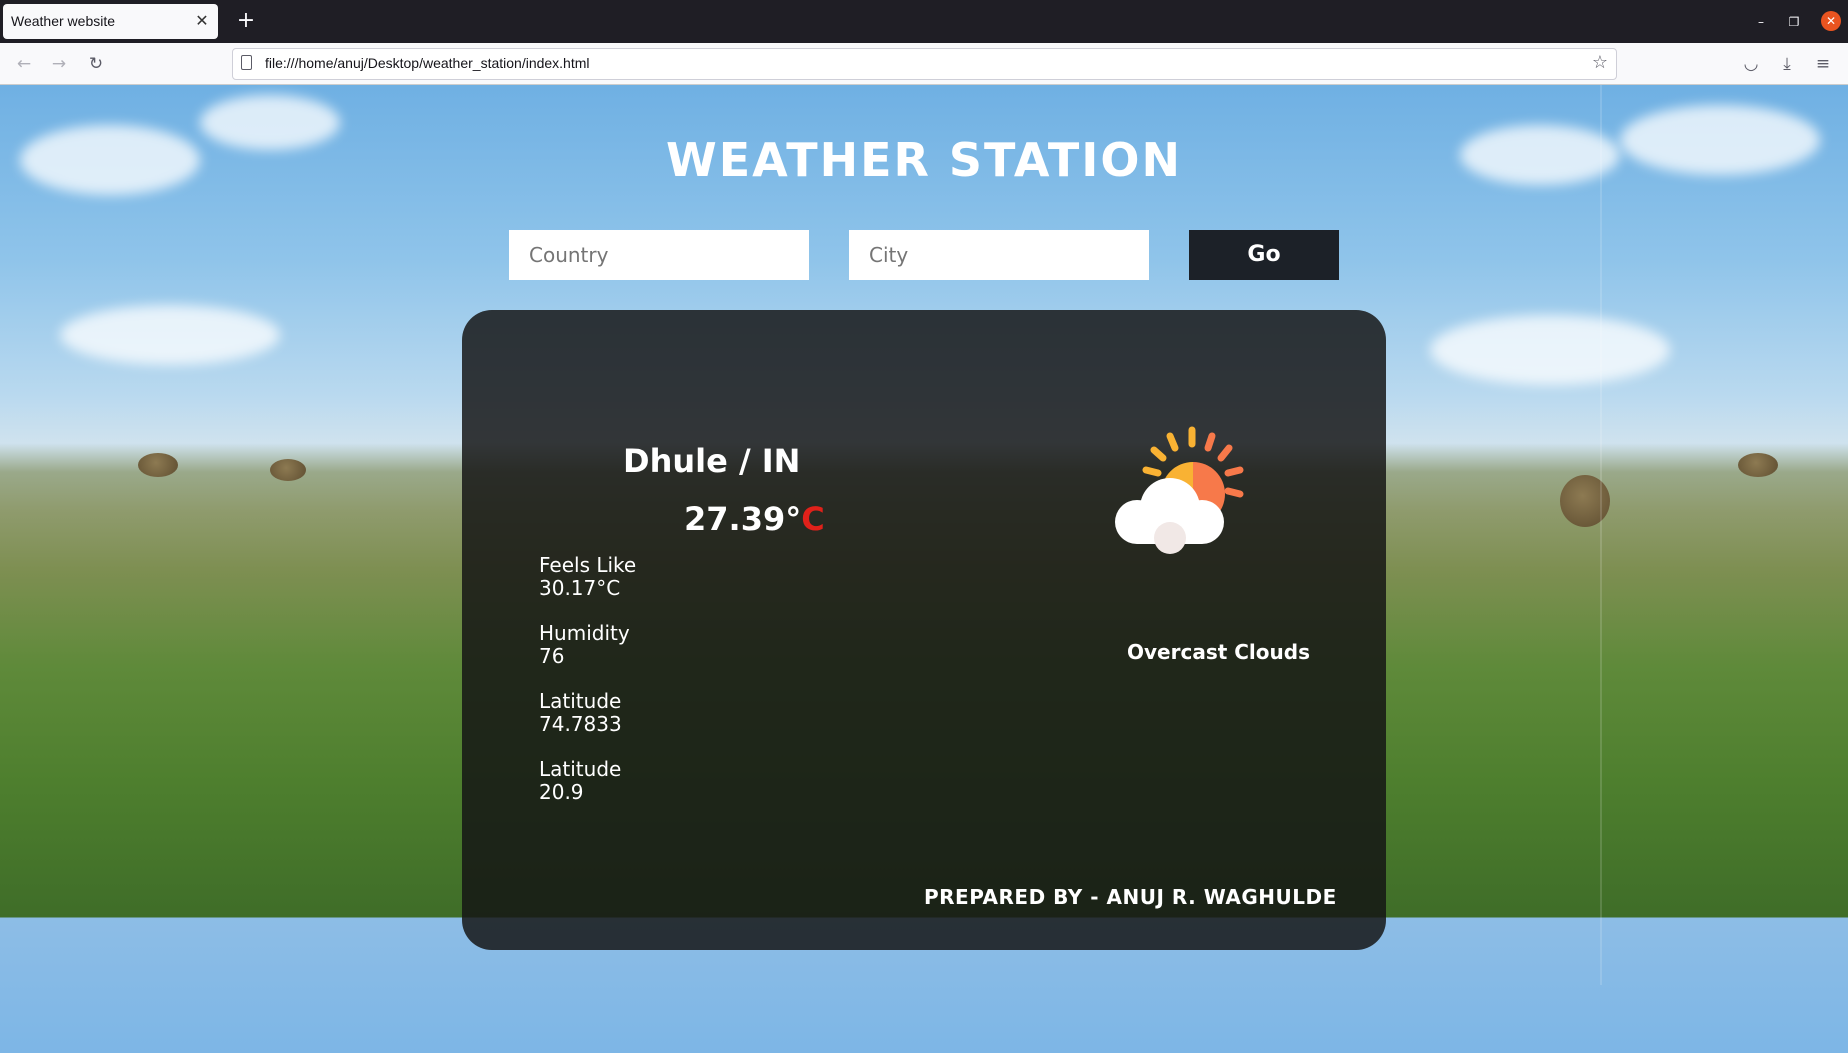 This screenshot has width=1848, height=1053. Describe the element at coordinates (246, 21) in the screenshot. I see `new-tab-icon: +` at that location.